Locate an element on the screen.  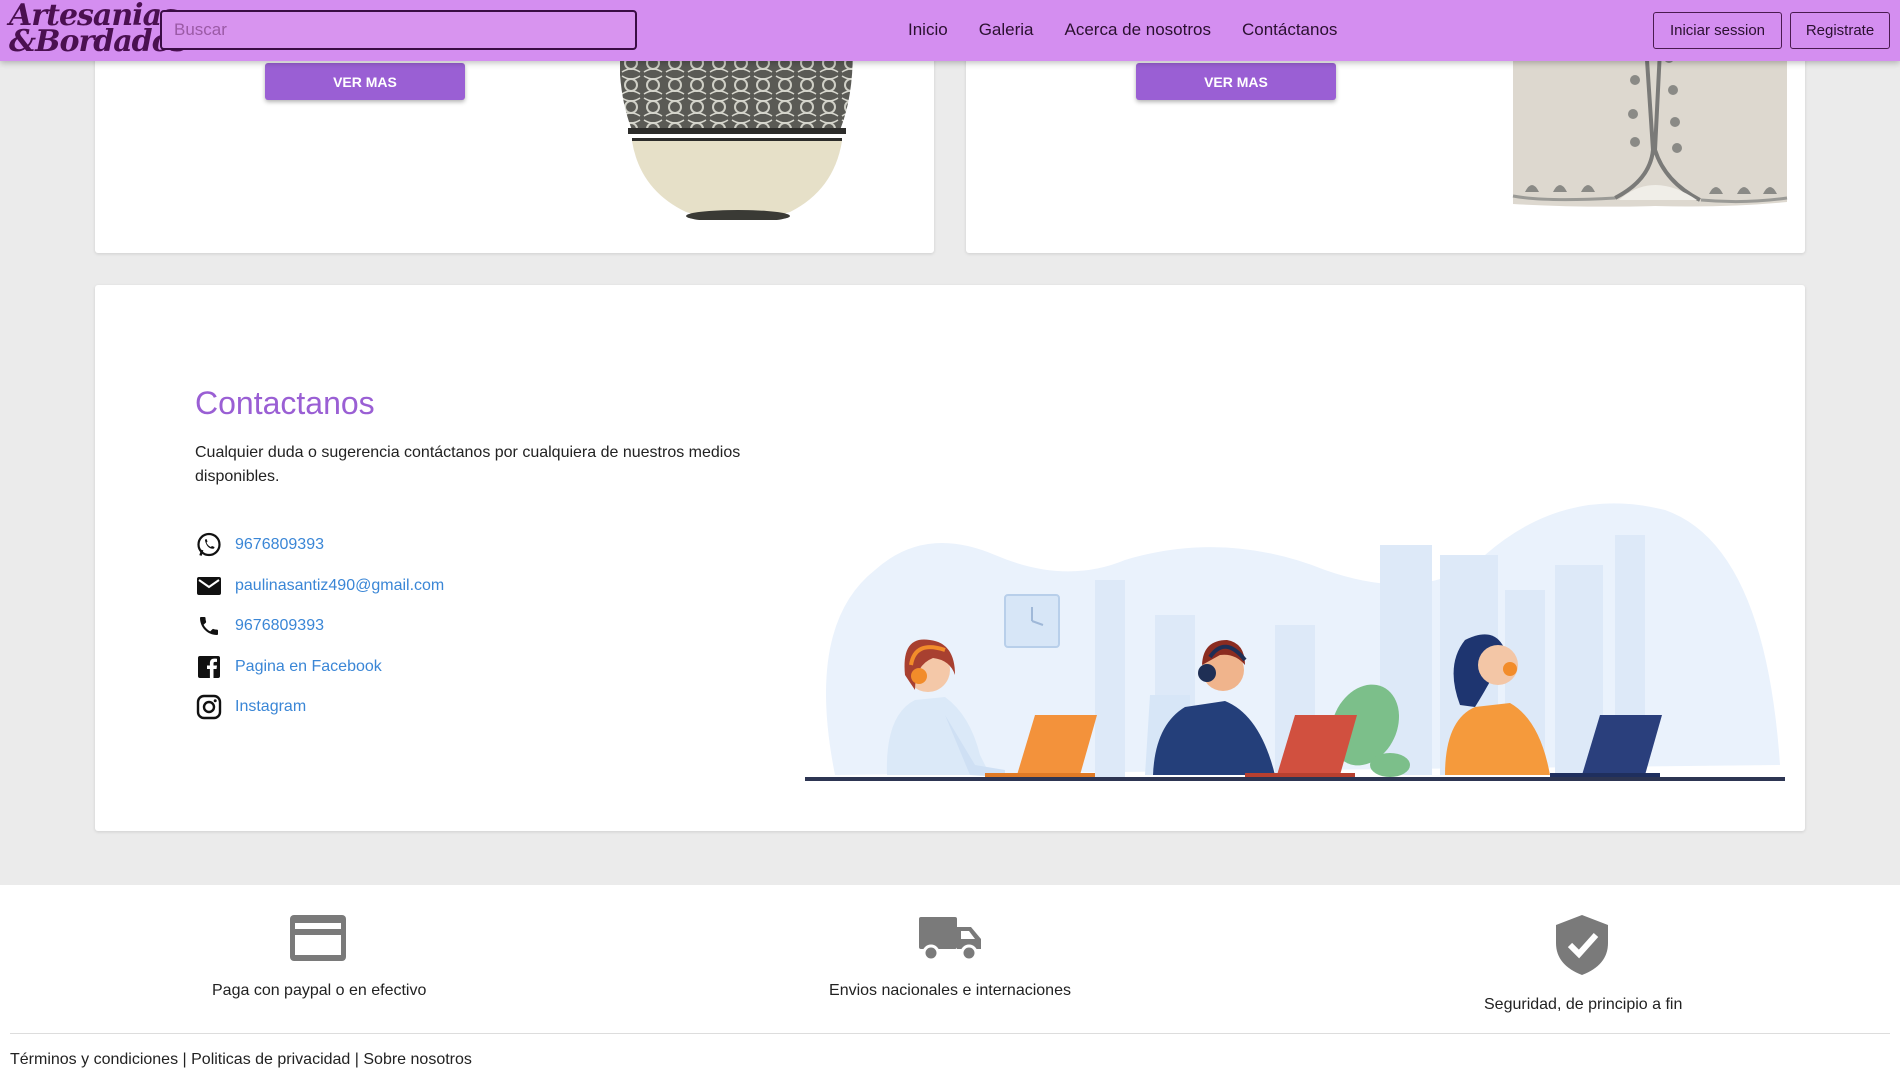
contact-item-instagram: Instagram is located at coordinates (319, 707).